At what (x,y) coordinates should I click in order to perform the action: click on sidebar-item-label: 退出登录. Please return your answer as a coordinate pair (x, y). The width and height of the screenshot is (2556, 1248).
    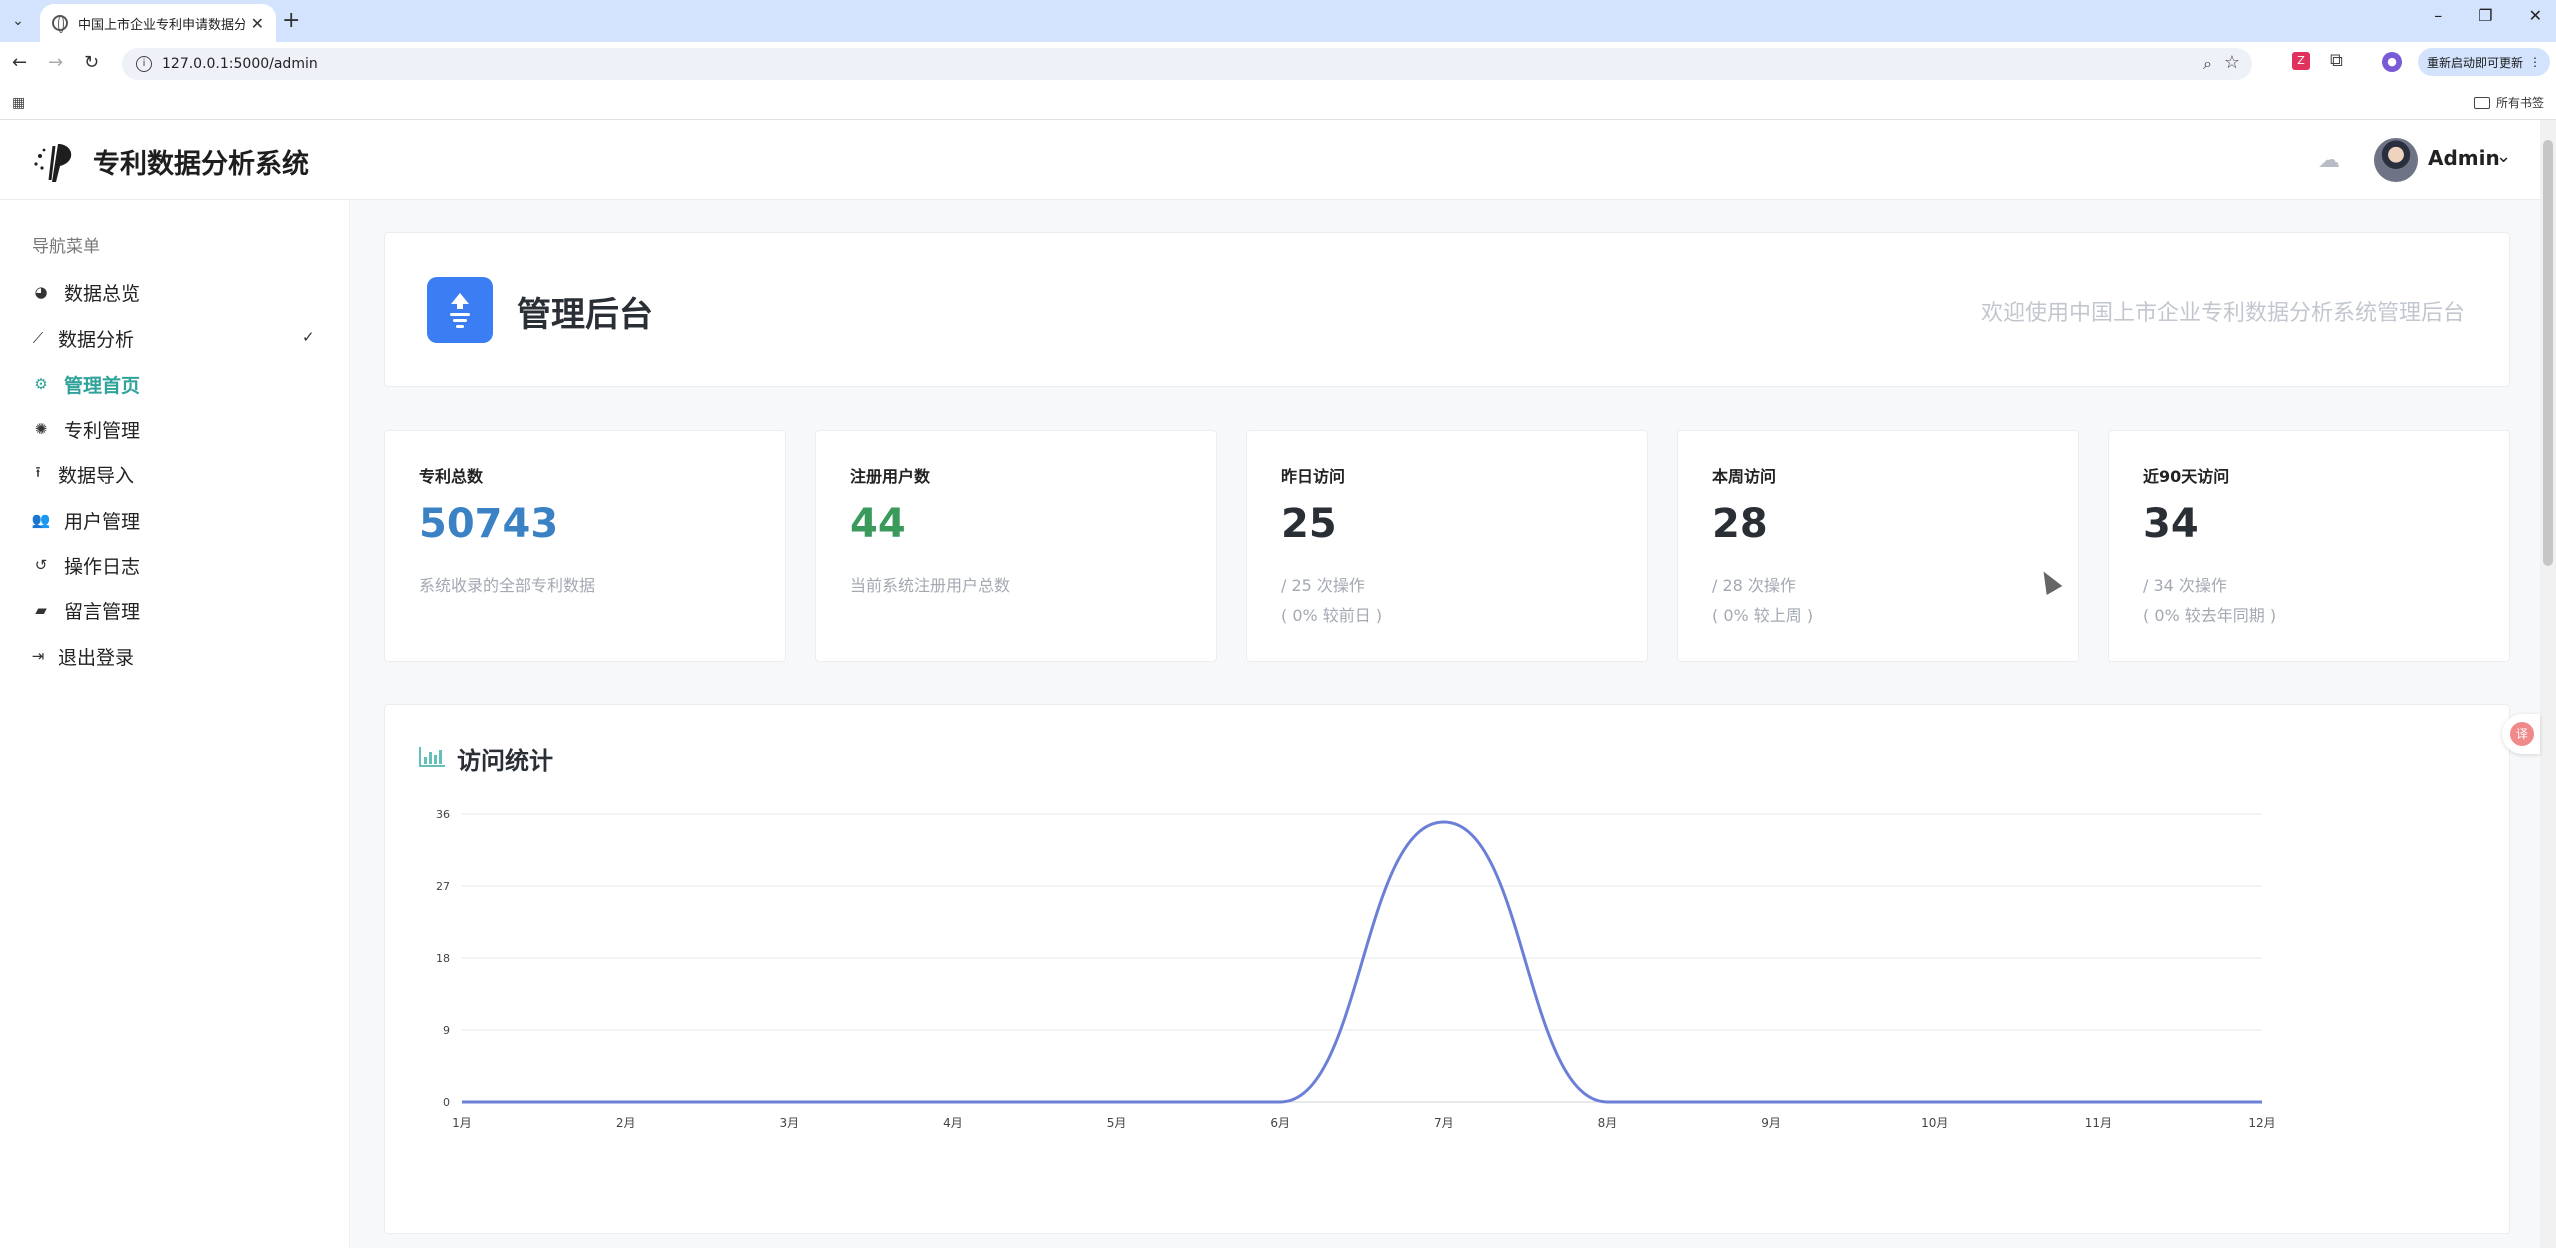
    Looking at the image, I should click on (96, 657).